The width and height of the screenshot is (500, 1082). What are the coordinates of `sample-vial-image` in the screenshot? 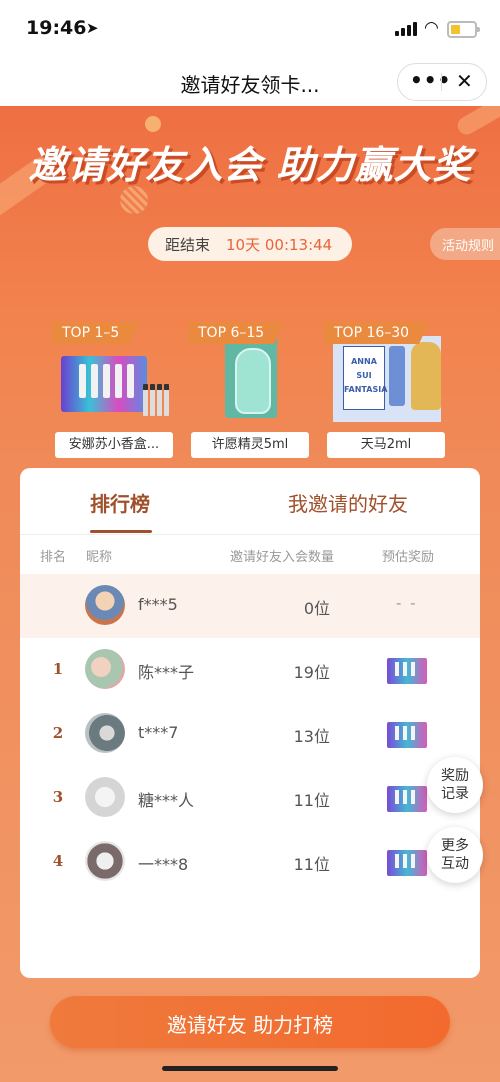 It's located at (397, 376).